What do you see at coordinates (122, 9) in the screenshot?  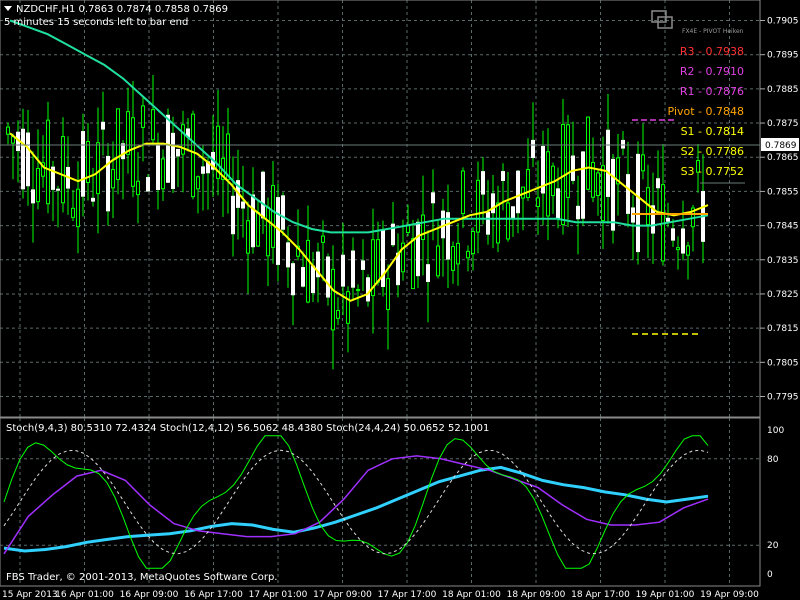 I see `symbol-info: NZDCHF,H1 0.7863 0.7874 0.7858 0.7869` at bounding box center [122, 9].